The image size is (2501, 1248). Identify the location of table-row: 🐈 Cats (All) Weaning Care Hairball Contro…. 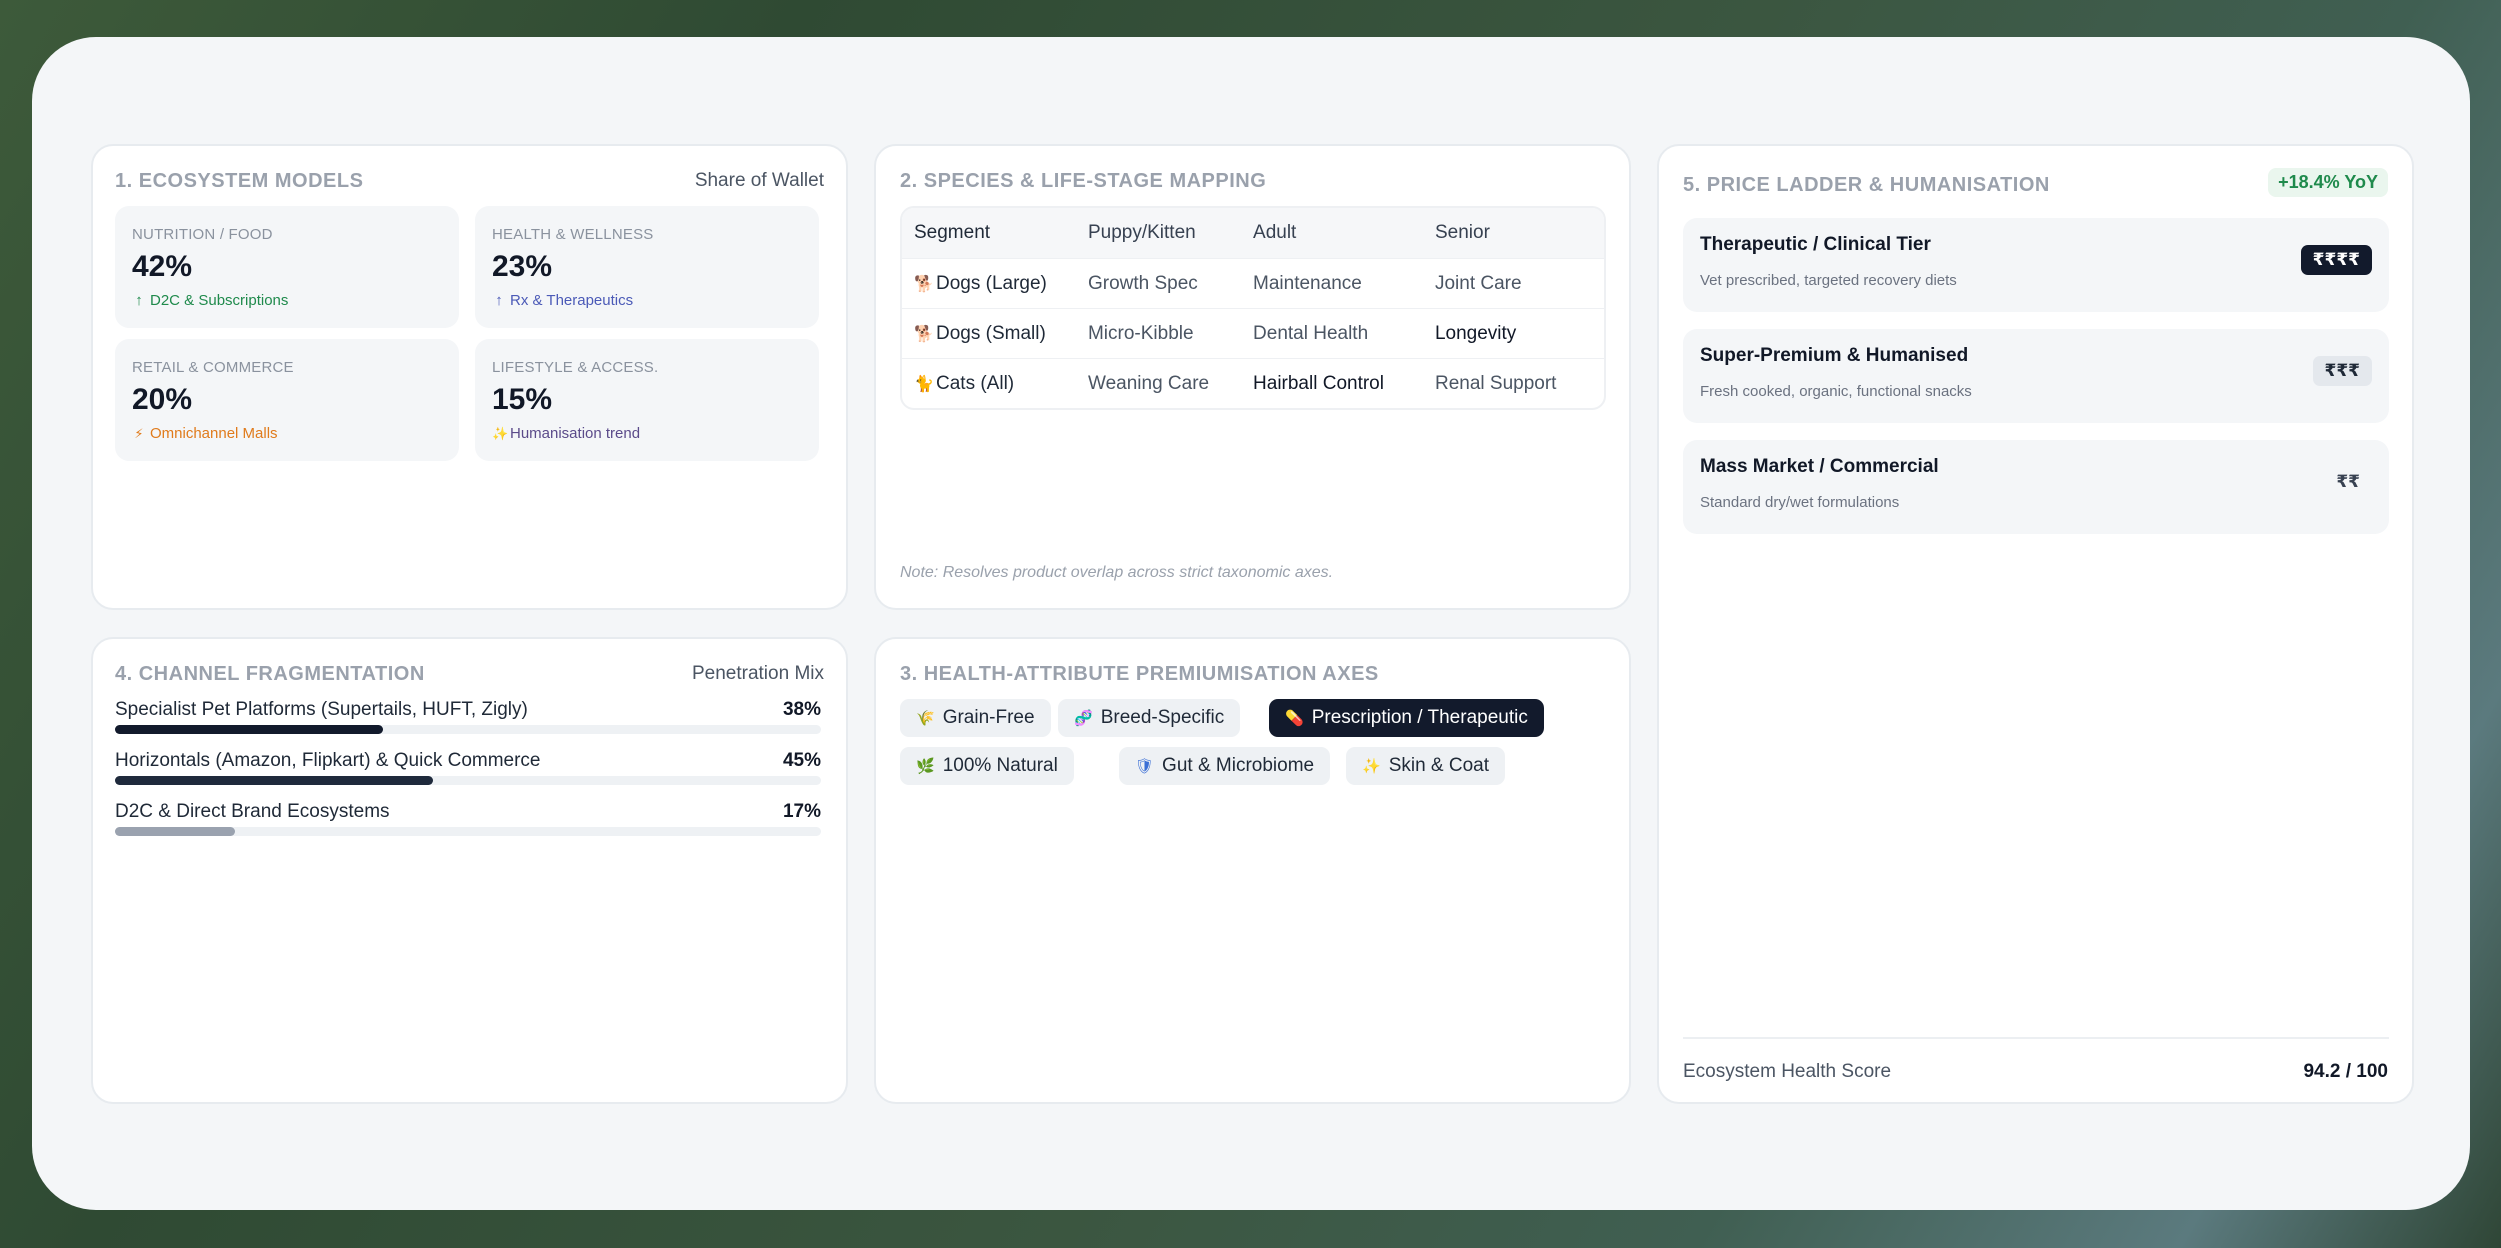
(1253, 383).